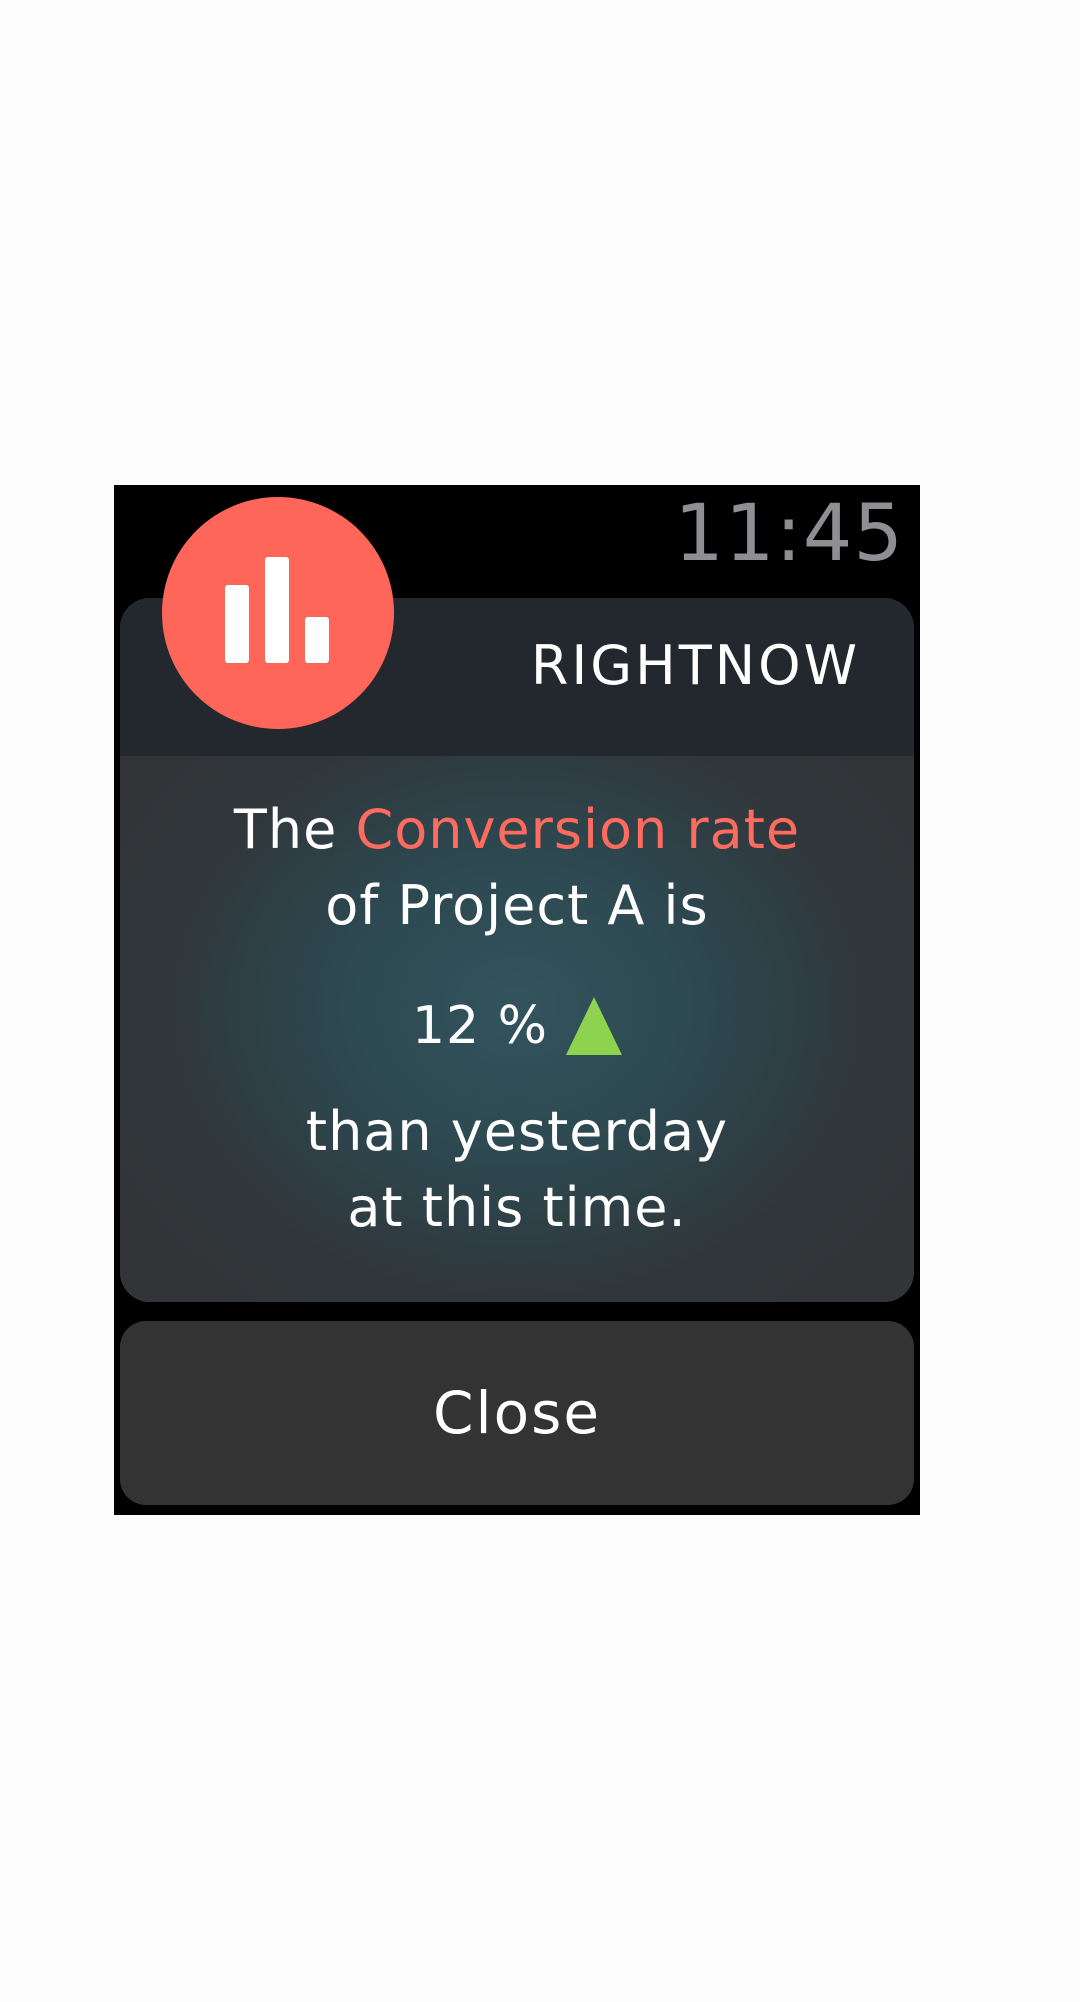 The height and width of the screenshot is (2002, 1080). I want to click on message-prefix: The, so click(294, 829).